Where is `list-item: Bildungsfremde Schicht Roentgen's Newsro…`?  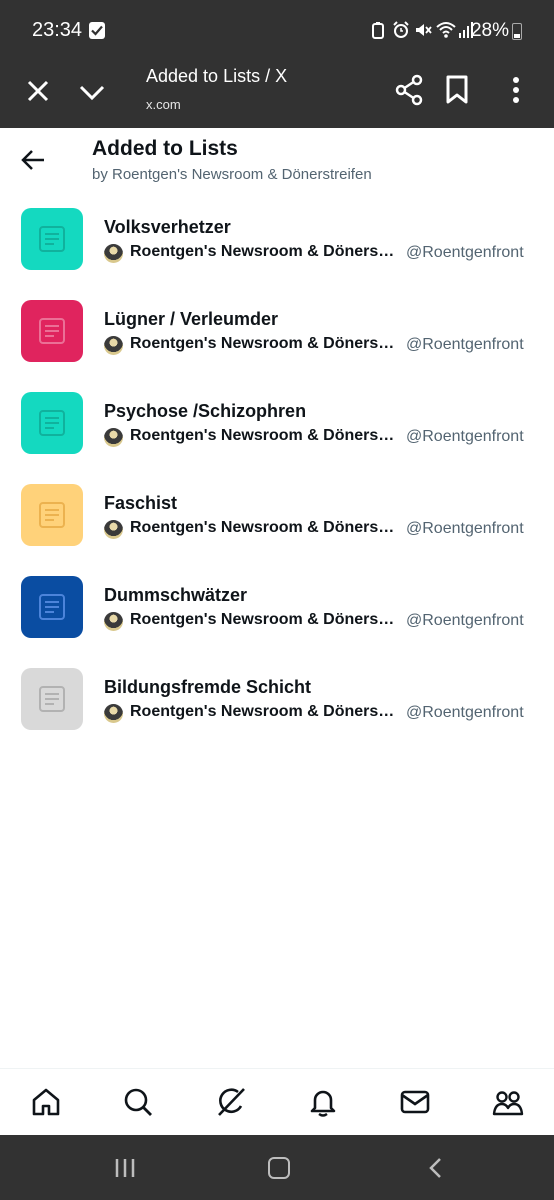
list-item: Bildungsfremde Schicht Roentgen's Newsro… is located at coordinates (277, 698).